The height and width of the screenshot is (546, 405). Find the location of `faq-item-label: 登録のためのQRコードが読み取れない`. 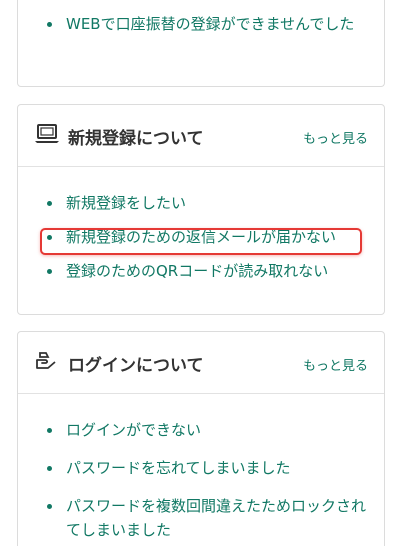

faq-item-label: 登録のためのQRコードが読み取れない is located at coordinates (197, 271).